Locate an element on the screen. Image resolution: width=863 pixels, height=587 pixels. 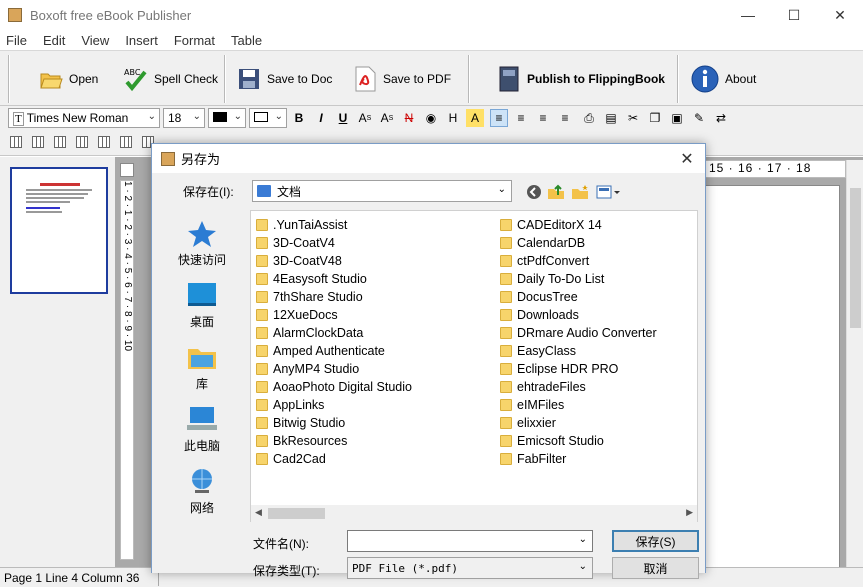
maximize-button: ☐ is located at coordinates (794, 15).